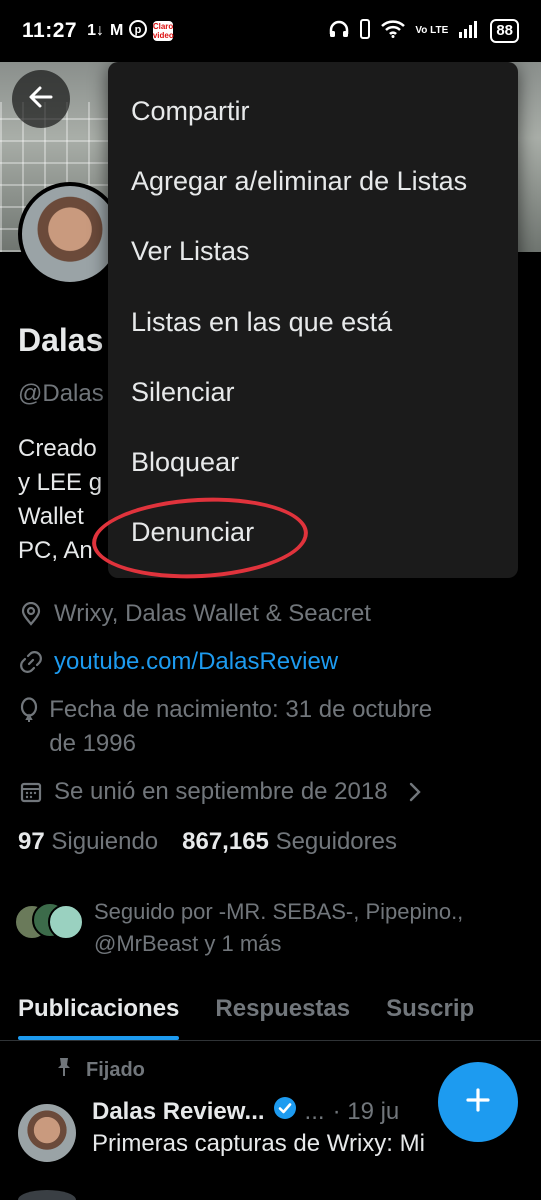  I want to click on followed-by-avatars, so click(50, 923).